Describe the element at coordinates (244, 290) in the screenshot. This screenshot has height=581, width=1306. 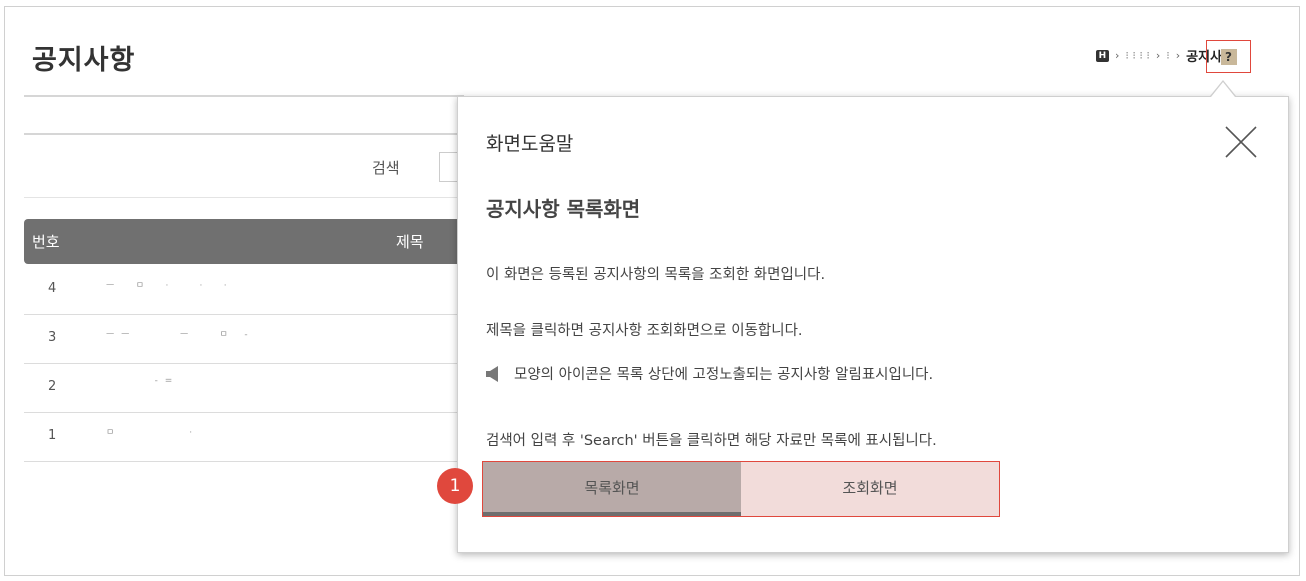
I see `table-row: 4 ㅡ ㅁ · · ·` at that location.